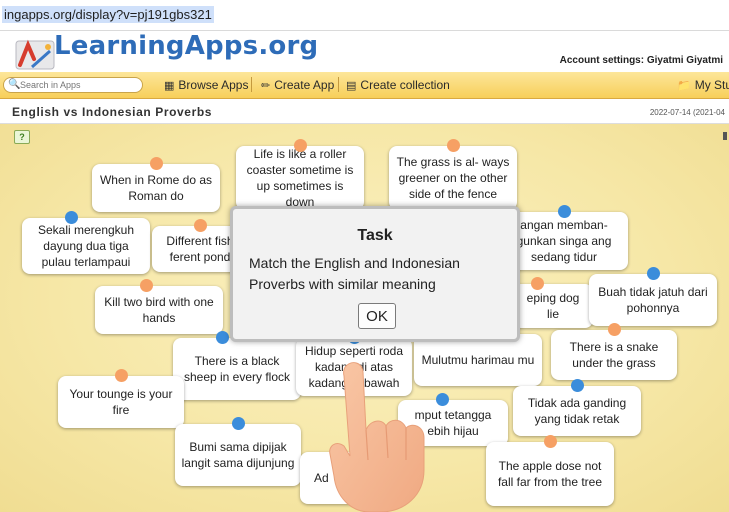 The width and height of the screenshot is (729, 512). What do you see at coordinates (405, 85) in the screenshot?
I see `nav-create-collection-label: Create collection` at bounding box center [405, 85].